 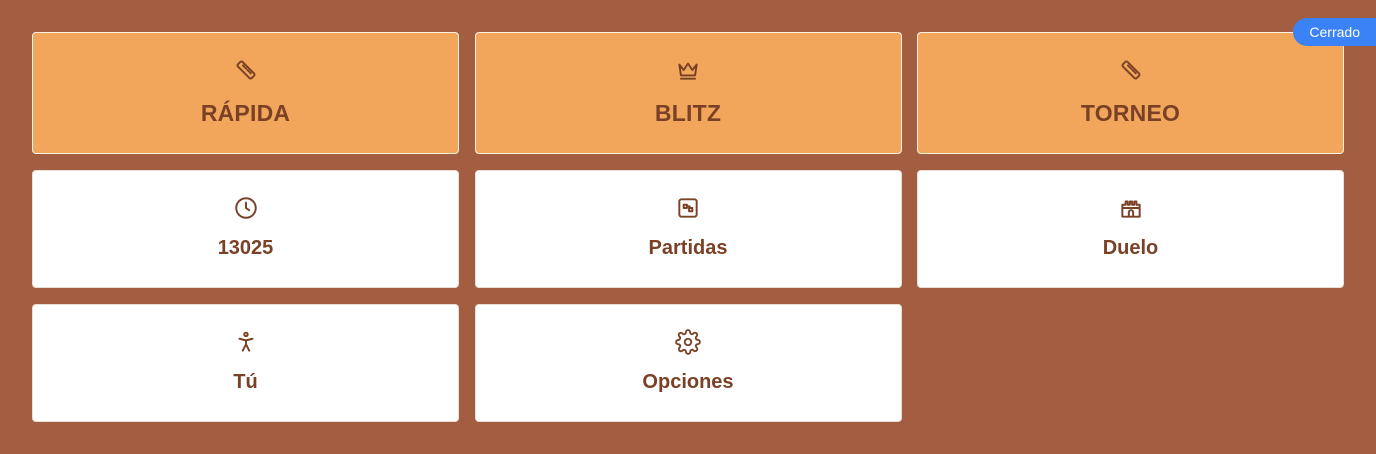 What do you see at coordinates (1130, 113) in the screenshot?
I see `torneo-label: TORNEO` at bounding box center [1130, 113].